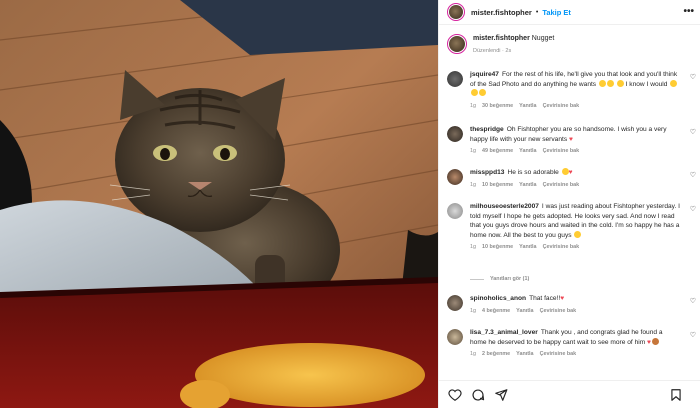 Image resolution: width=700 pixels, height=408 pixels. Describe the element at coordinates (545, 298) in the screenshot. I see `comment-text: That face!!` at that location.